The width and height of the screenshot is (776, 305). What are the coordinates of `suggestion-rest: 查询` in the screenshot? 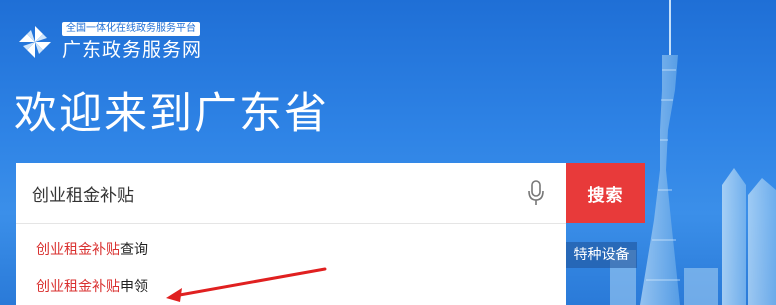 It's located at (134, 250).